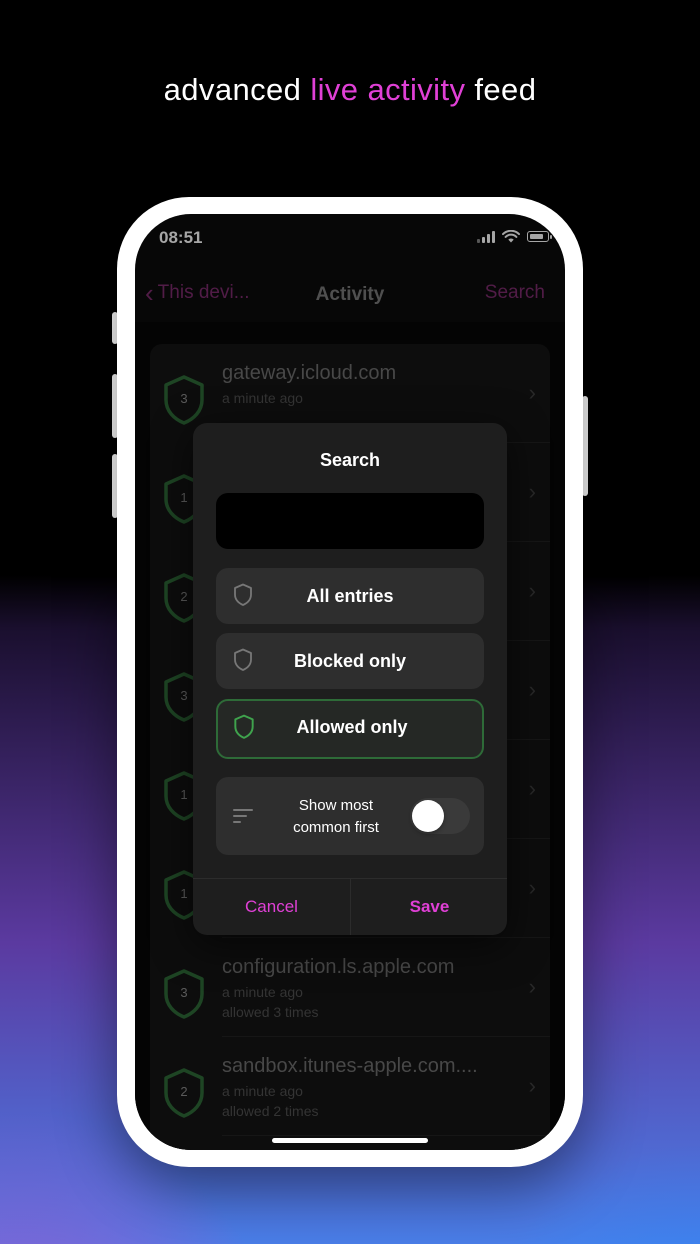 The image size is (700, 1244). I want to click on option-label: Allowed only, so click(352, 727).